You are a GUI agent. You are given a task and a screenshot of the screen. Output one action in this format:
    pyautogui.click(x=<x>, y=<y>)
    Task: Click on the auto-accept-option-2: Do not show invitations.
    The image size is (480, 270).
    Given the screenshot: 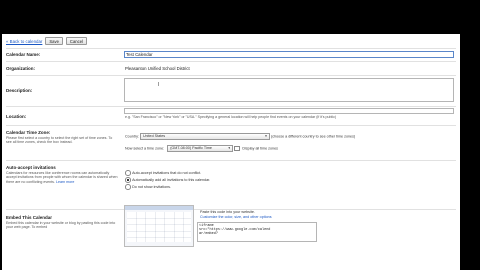 What is the action you would take?
    pyautogui.click(x=148, y=187)
    